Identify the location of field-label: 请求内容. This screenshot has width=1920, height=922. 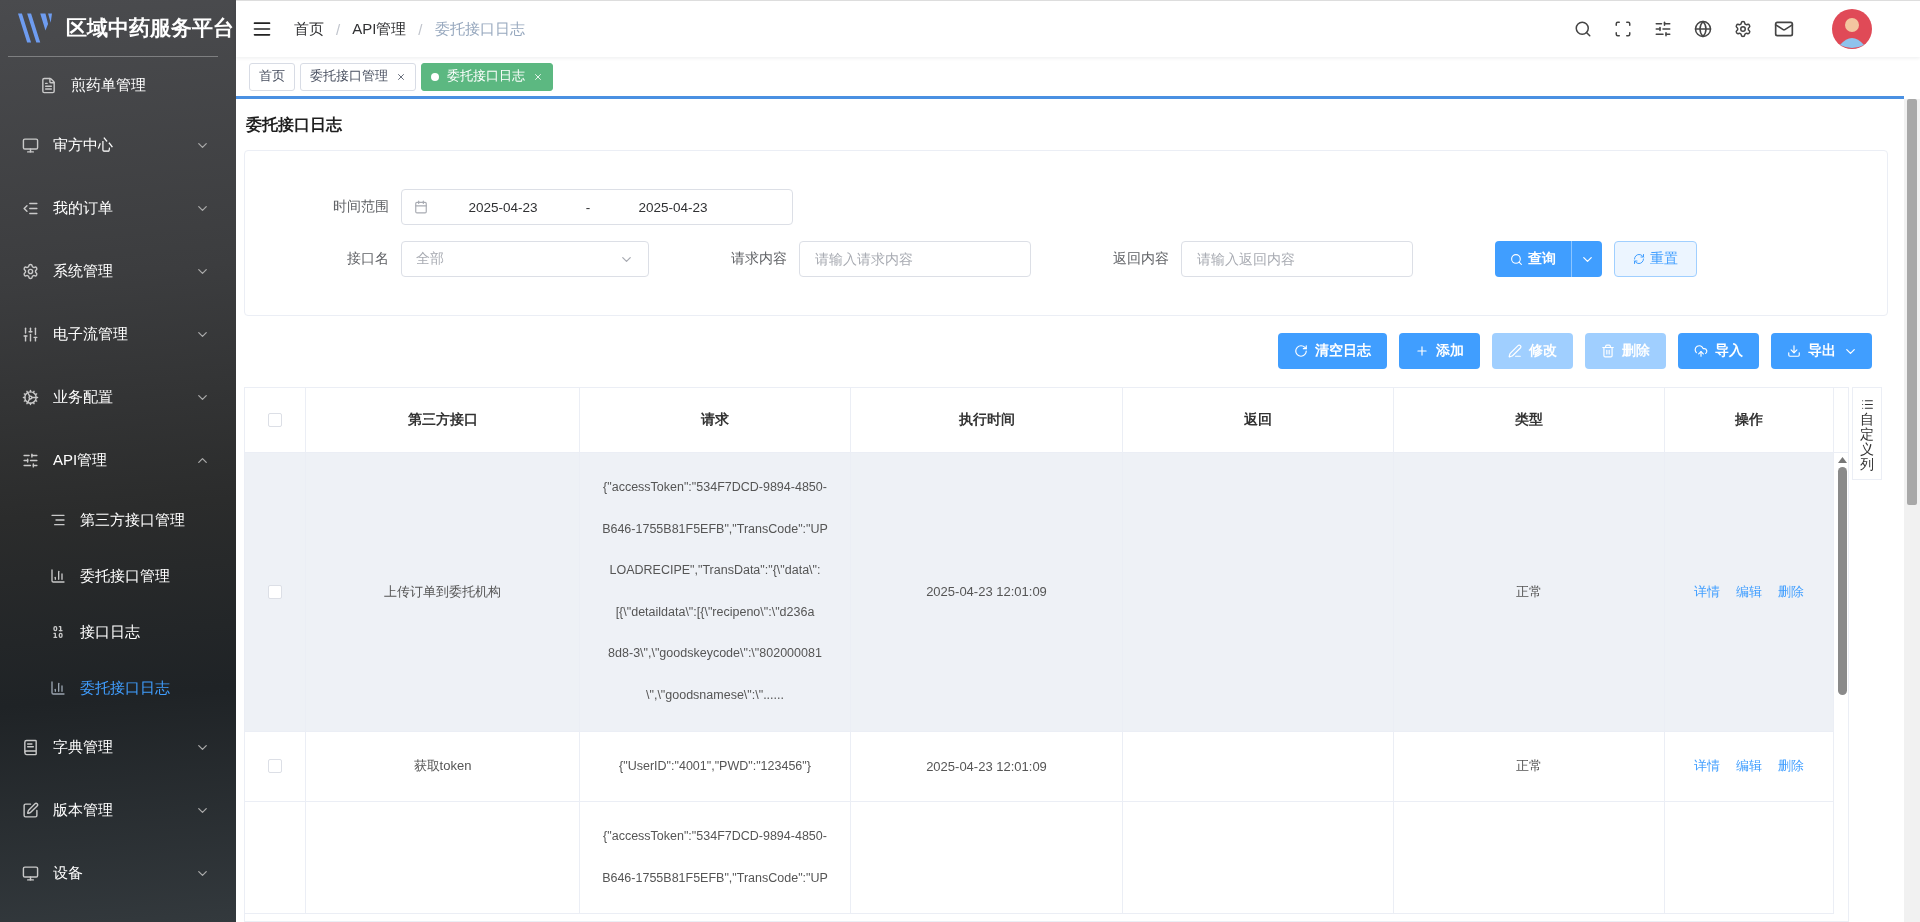
(759, 259).